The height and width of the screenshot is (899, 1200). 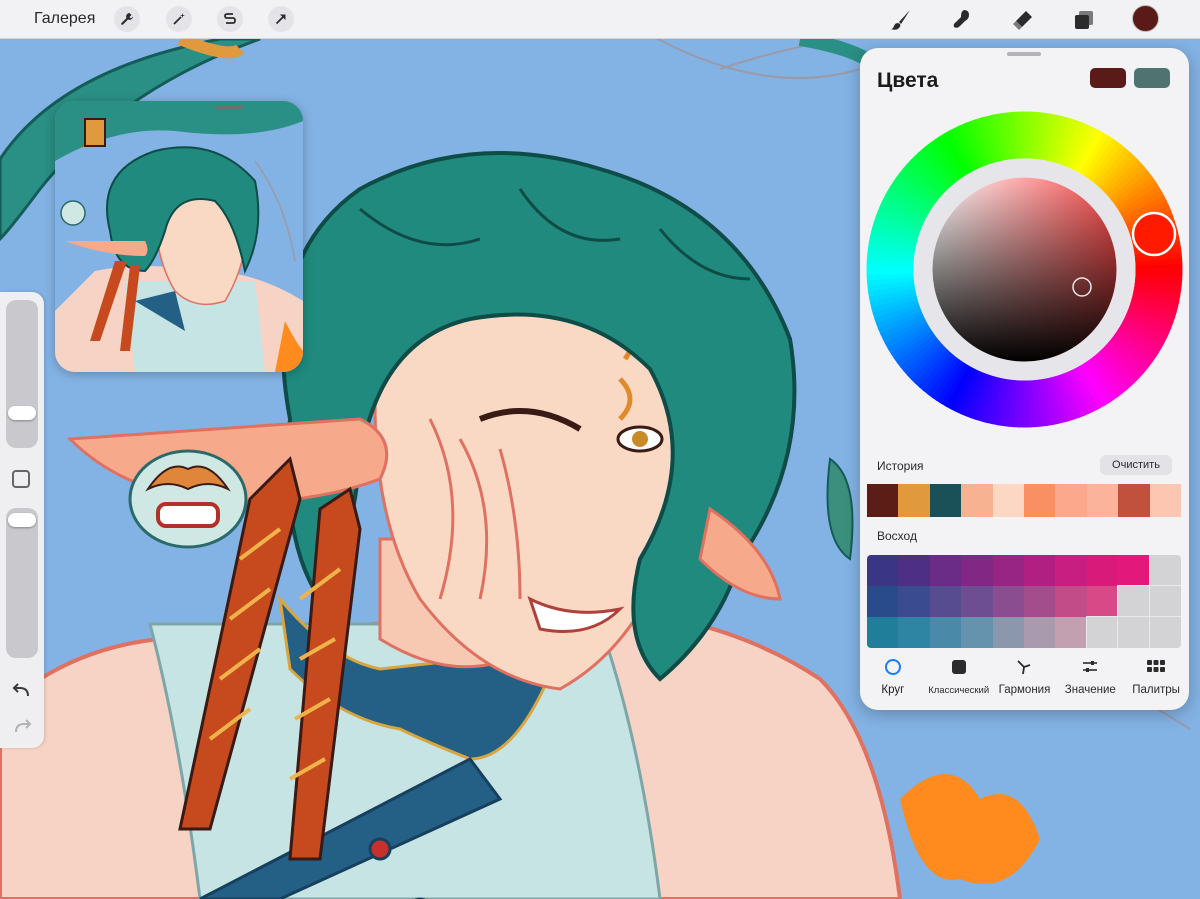 What do you see at coordinates (1108, 78) in the screenshot?
I see `primary-color-swatch` at bounding box center [1108, 78].